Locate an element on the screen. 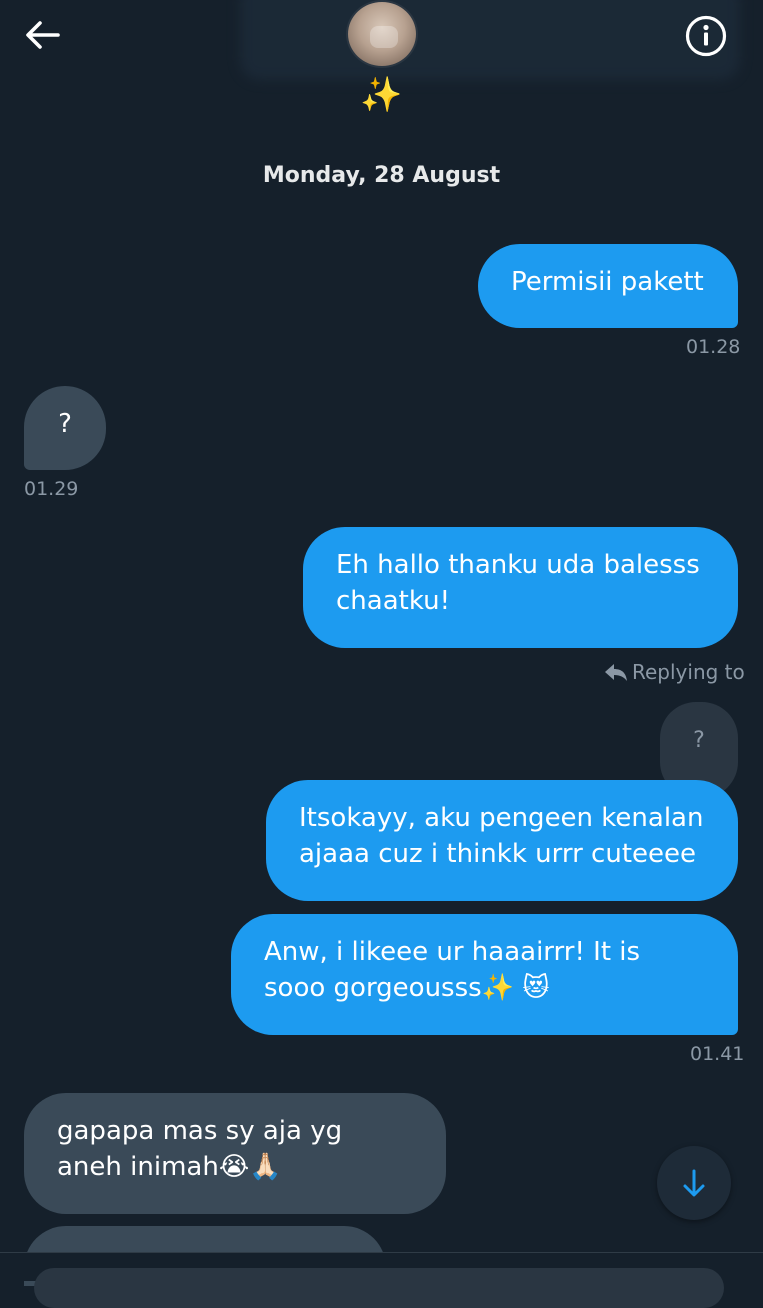 The width and height of the screenshot is (763, 1308). blurred-background-card is located at coordinates (490, 40).